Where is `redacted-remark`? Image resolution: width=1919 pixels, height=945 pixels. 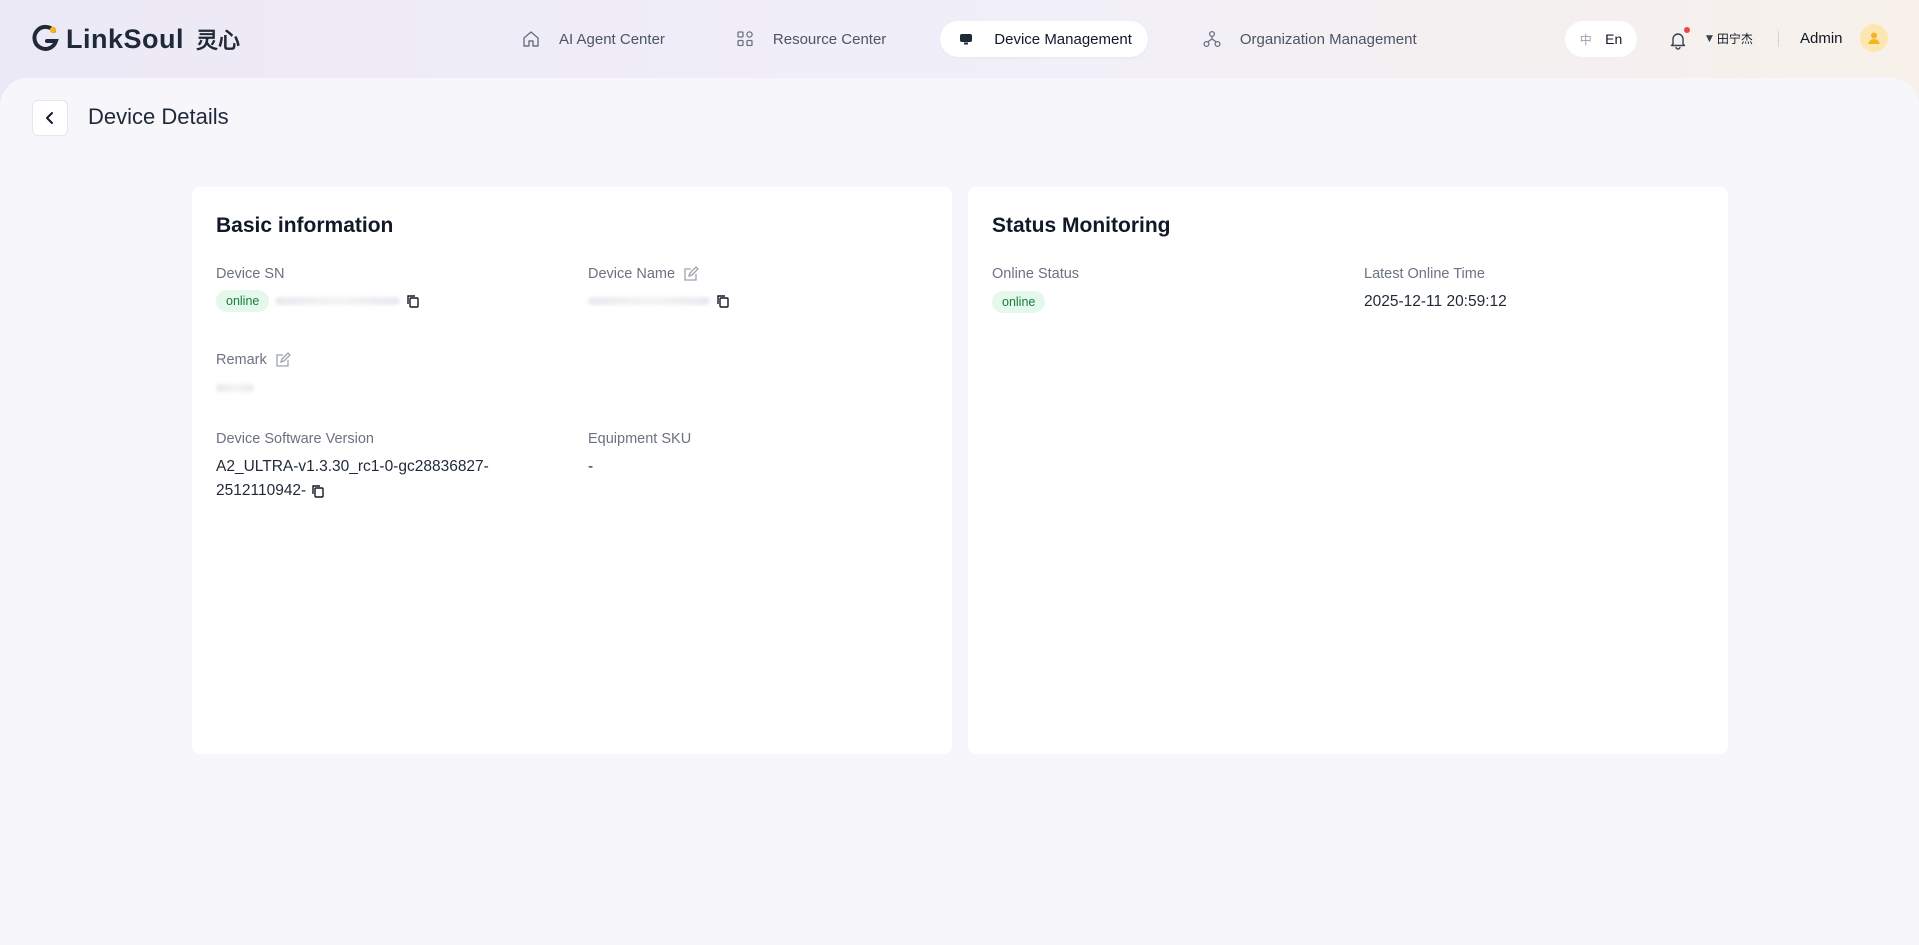
redacted-remark is located at coordinates (235, 387).